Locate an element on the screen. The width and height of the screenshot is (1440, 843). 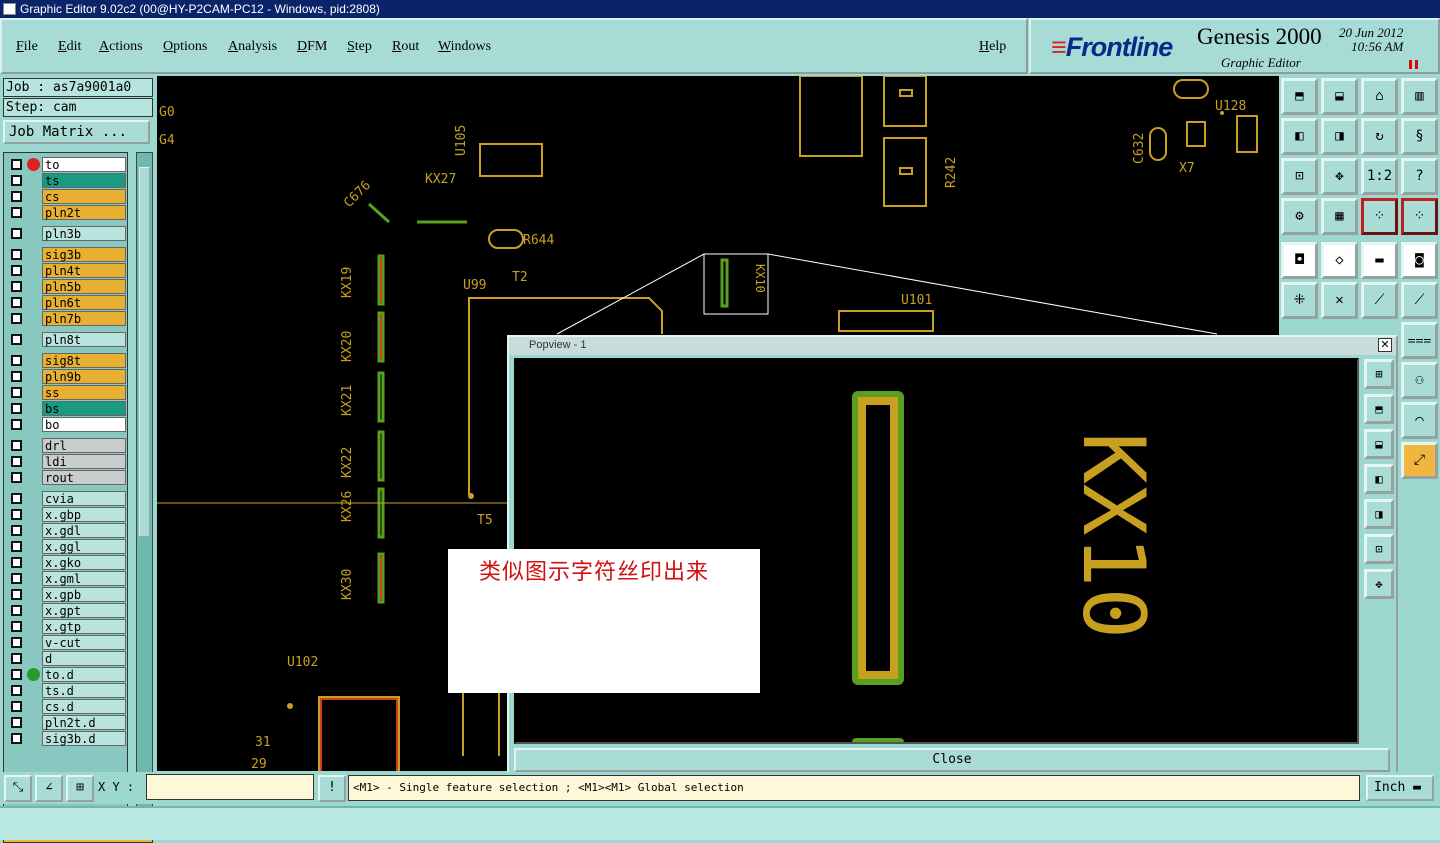
grid-icon: ▦ is located at coordinates (1339, 216).